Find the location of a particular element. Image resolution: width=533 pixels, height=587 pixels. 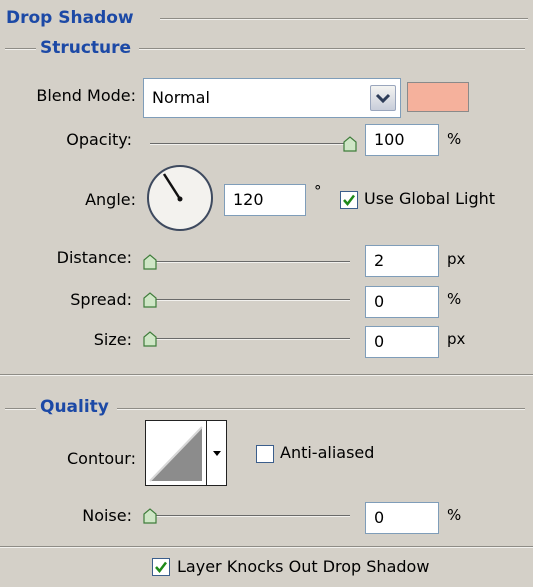

noise-unit: % is located at coordinates (454, 515).